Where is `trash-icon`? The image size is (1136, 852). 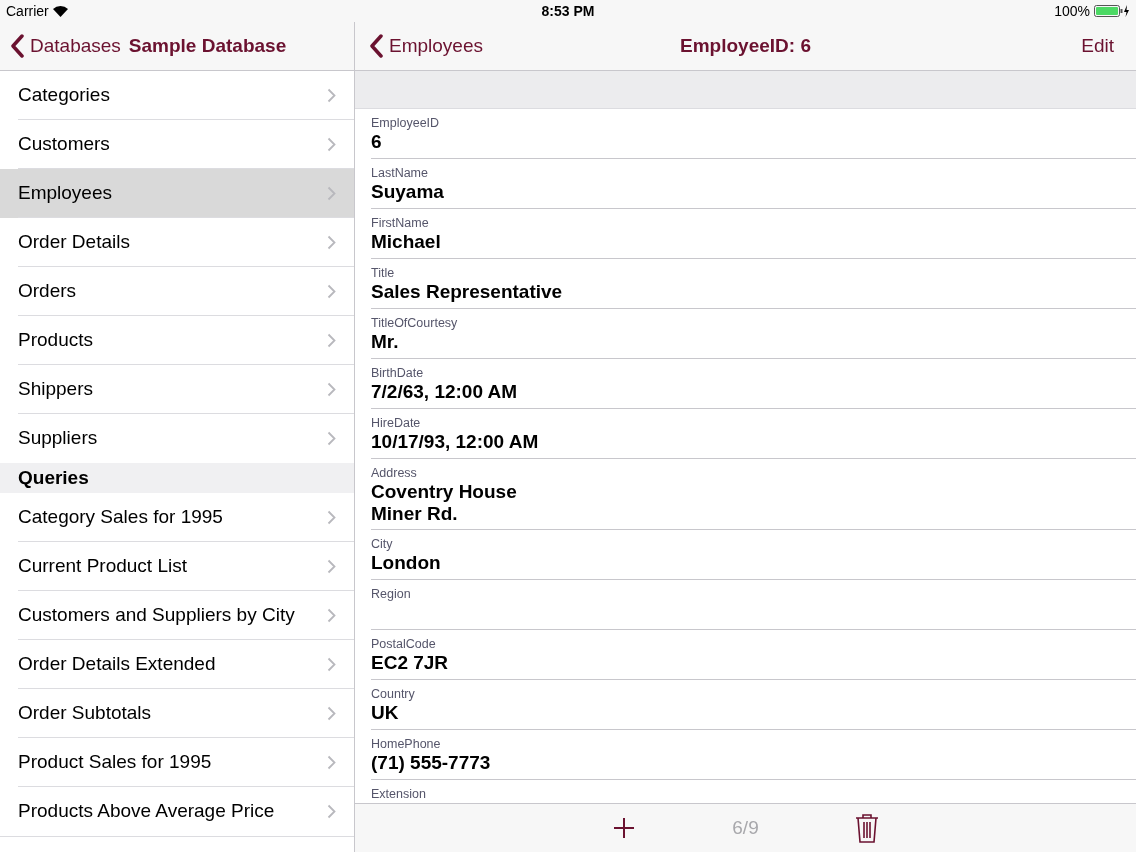
trash-icon is located at coordinates (867, 828).